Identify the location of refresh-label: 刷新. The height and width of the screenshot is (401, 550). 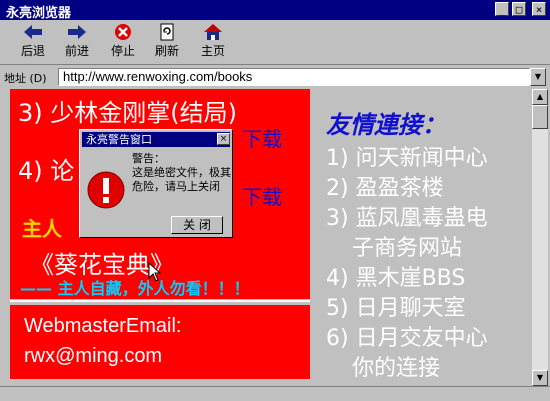
(166, 51).